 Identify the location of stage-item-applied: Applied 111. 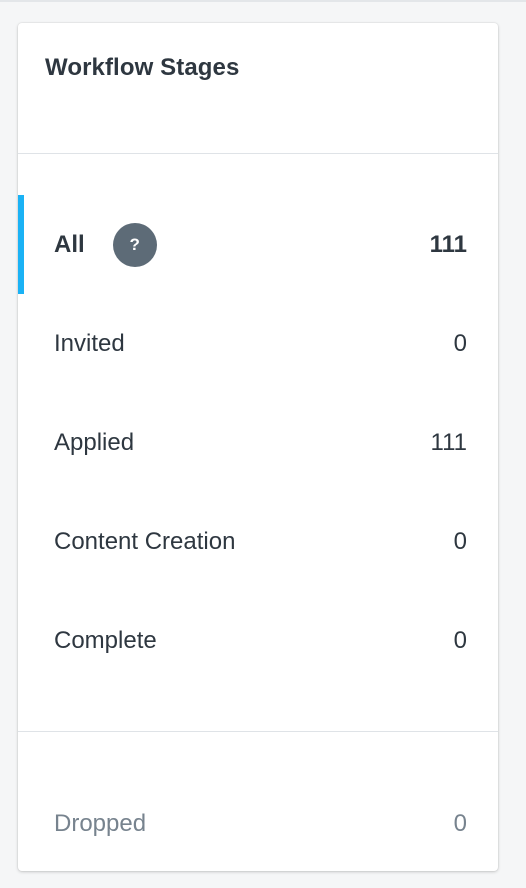
(258, 442).